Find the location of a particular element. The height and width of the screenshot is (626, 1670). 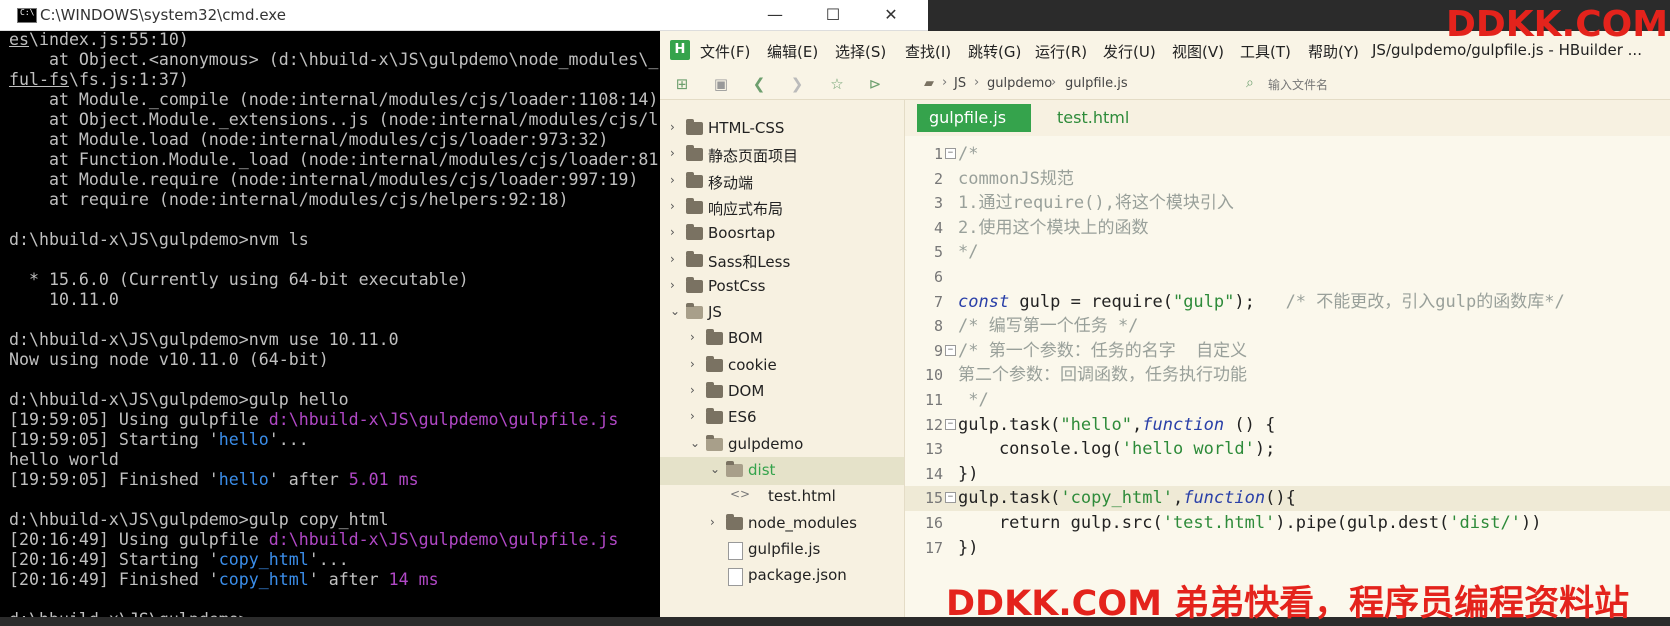

tree-item: › HTML-CSS is located at coordinates (782, 129).